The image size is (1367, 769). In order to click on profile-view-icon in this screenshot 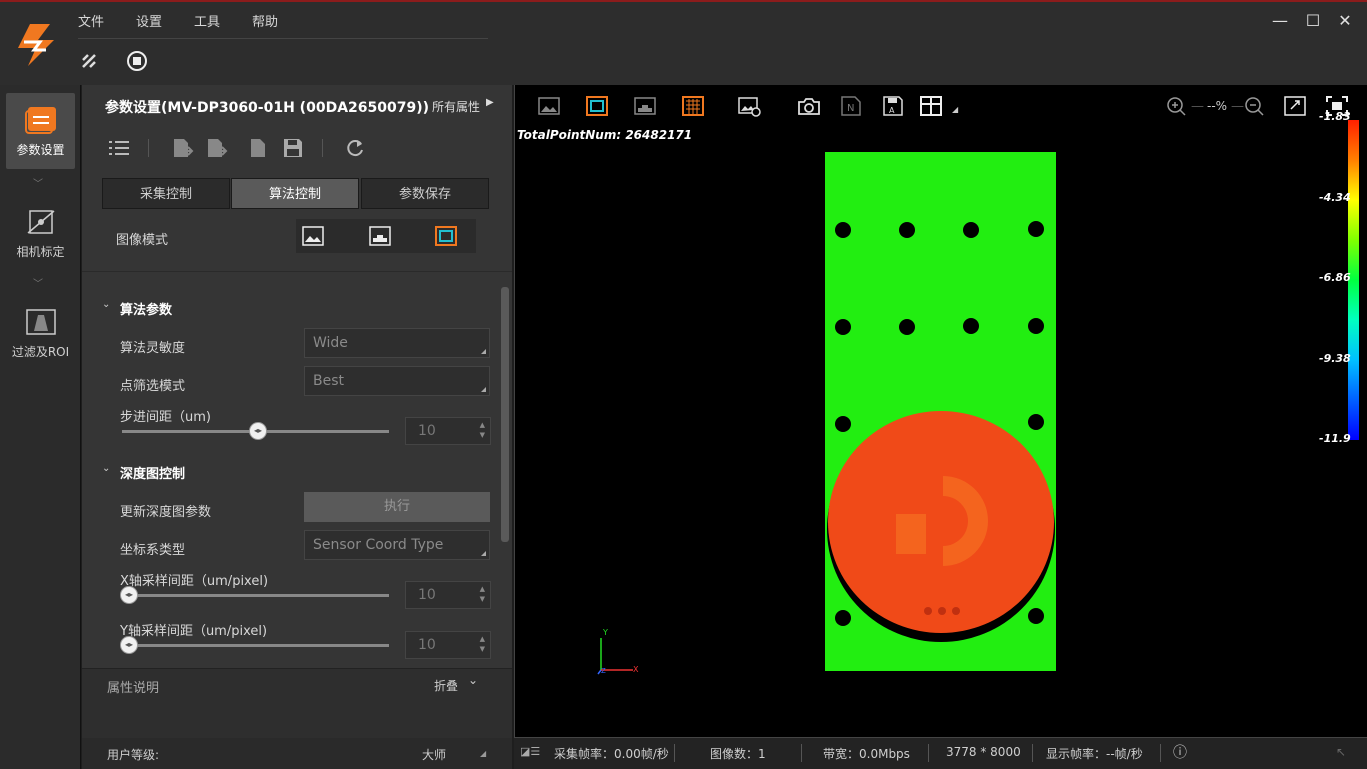, I will do `click(645, 106)`.